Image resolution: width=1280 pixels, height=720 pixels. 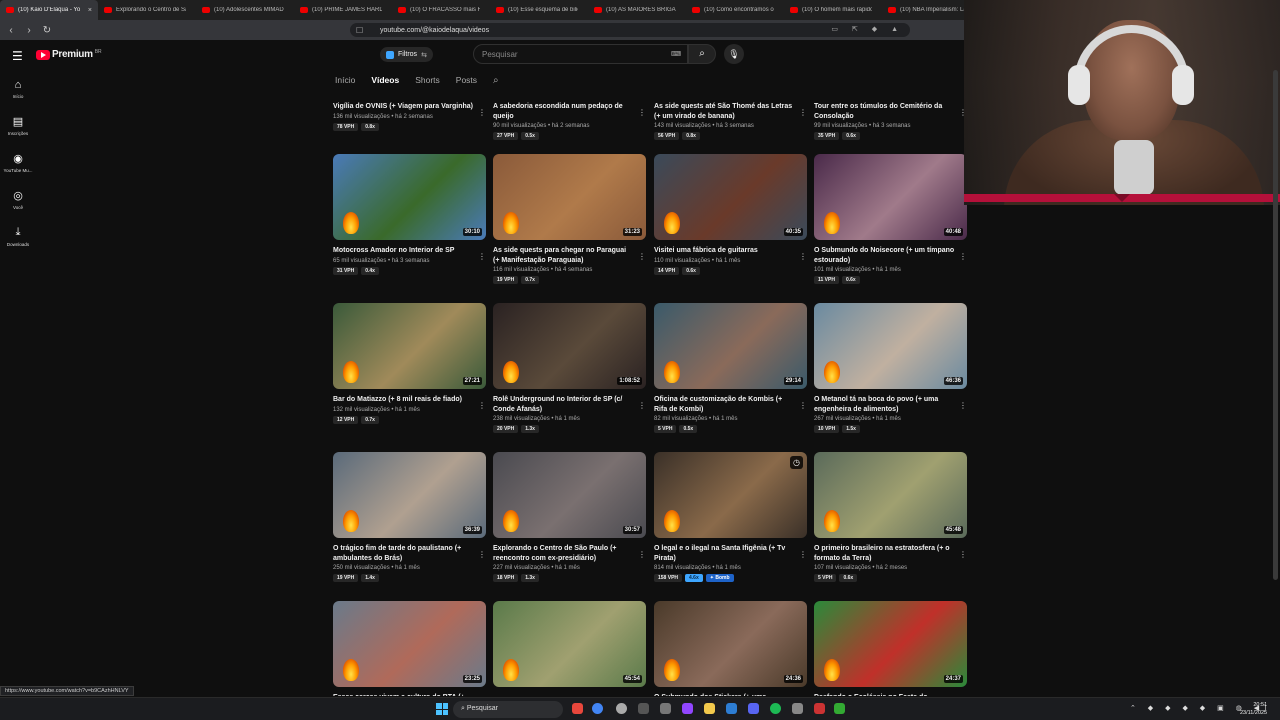 I want to click on menu-icon: ☰, so click(x=17, y=56).